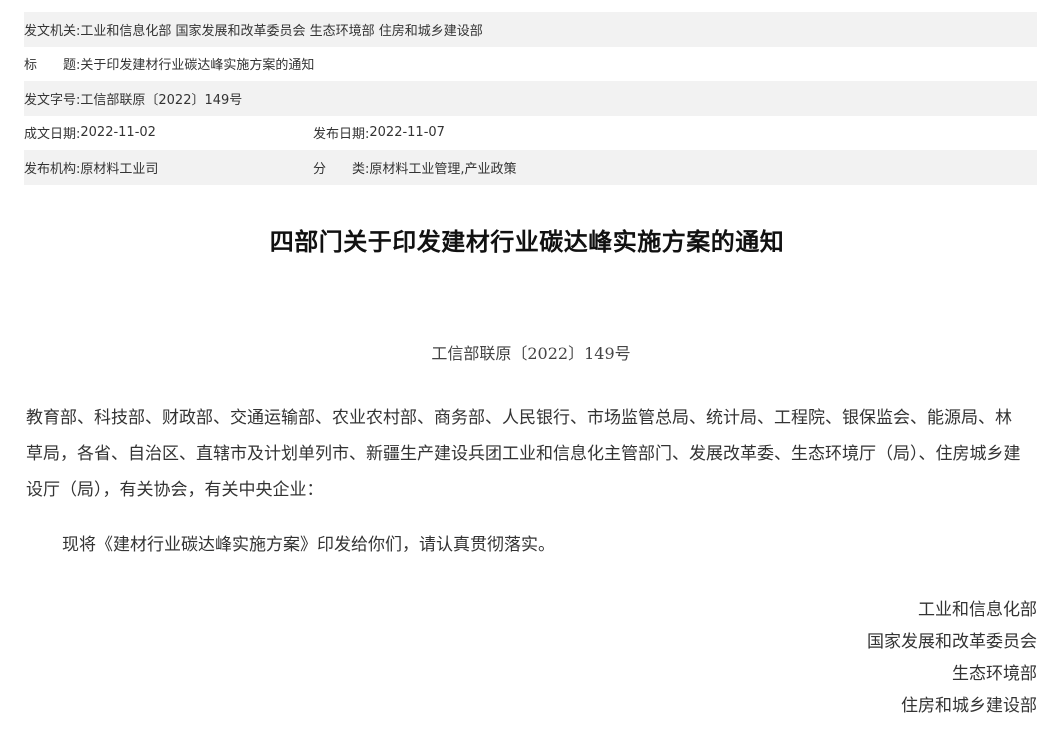 The height and width of the screenshot is (736, 1054). What do you see at coordinates (197, 66) in the screenshot?
I see `subject-value: 关于印发建材行业碳达峰实施方案的通知` at bounding box center [197, 66].